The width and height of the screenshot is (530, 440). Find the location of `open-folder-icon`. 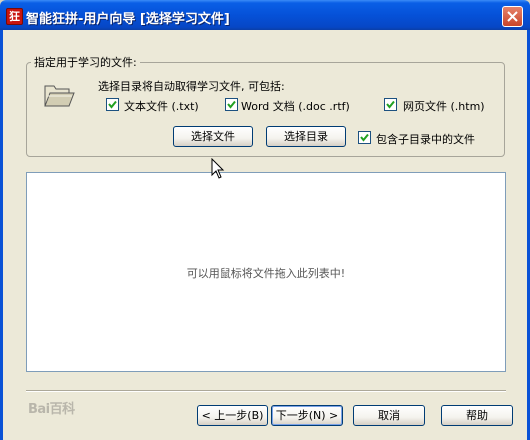

open-folder-icon is located at coordinates (59, 96).